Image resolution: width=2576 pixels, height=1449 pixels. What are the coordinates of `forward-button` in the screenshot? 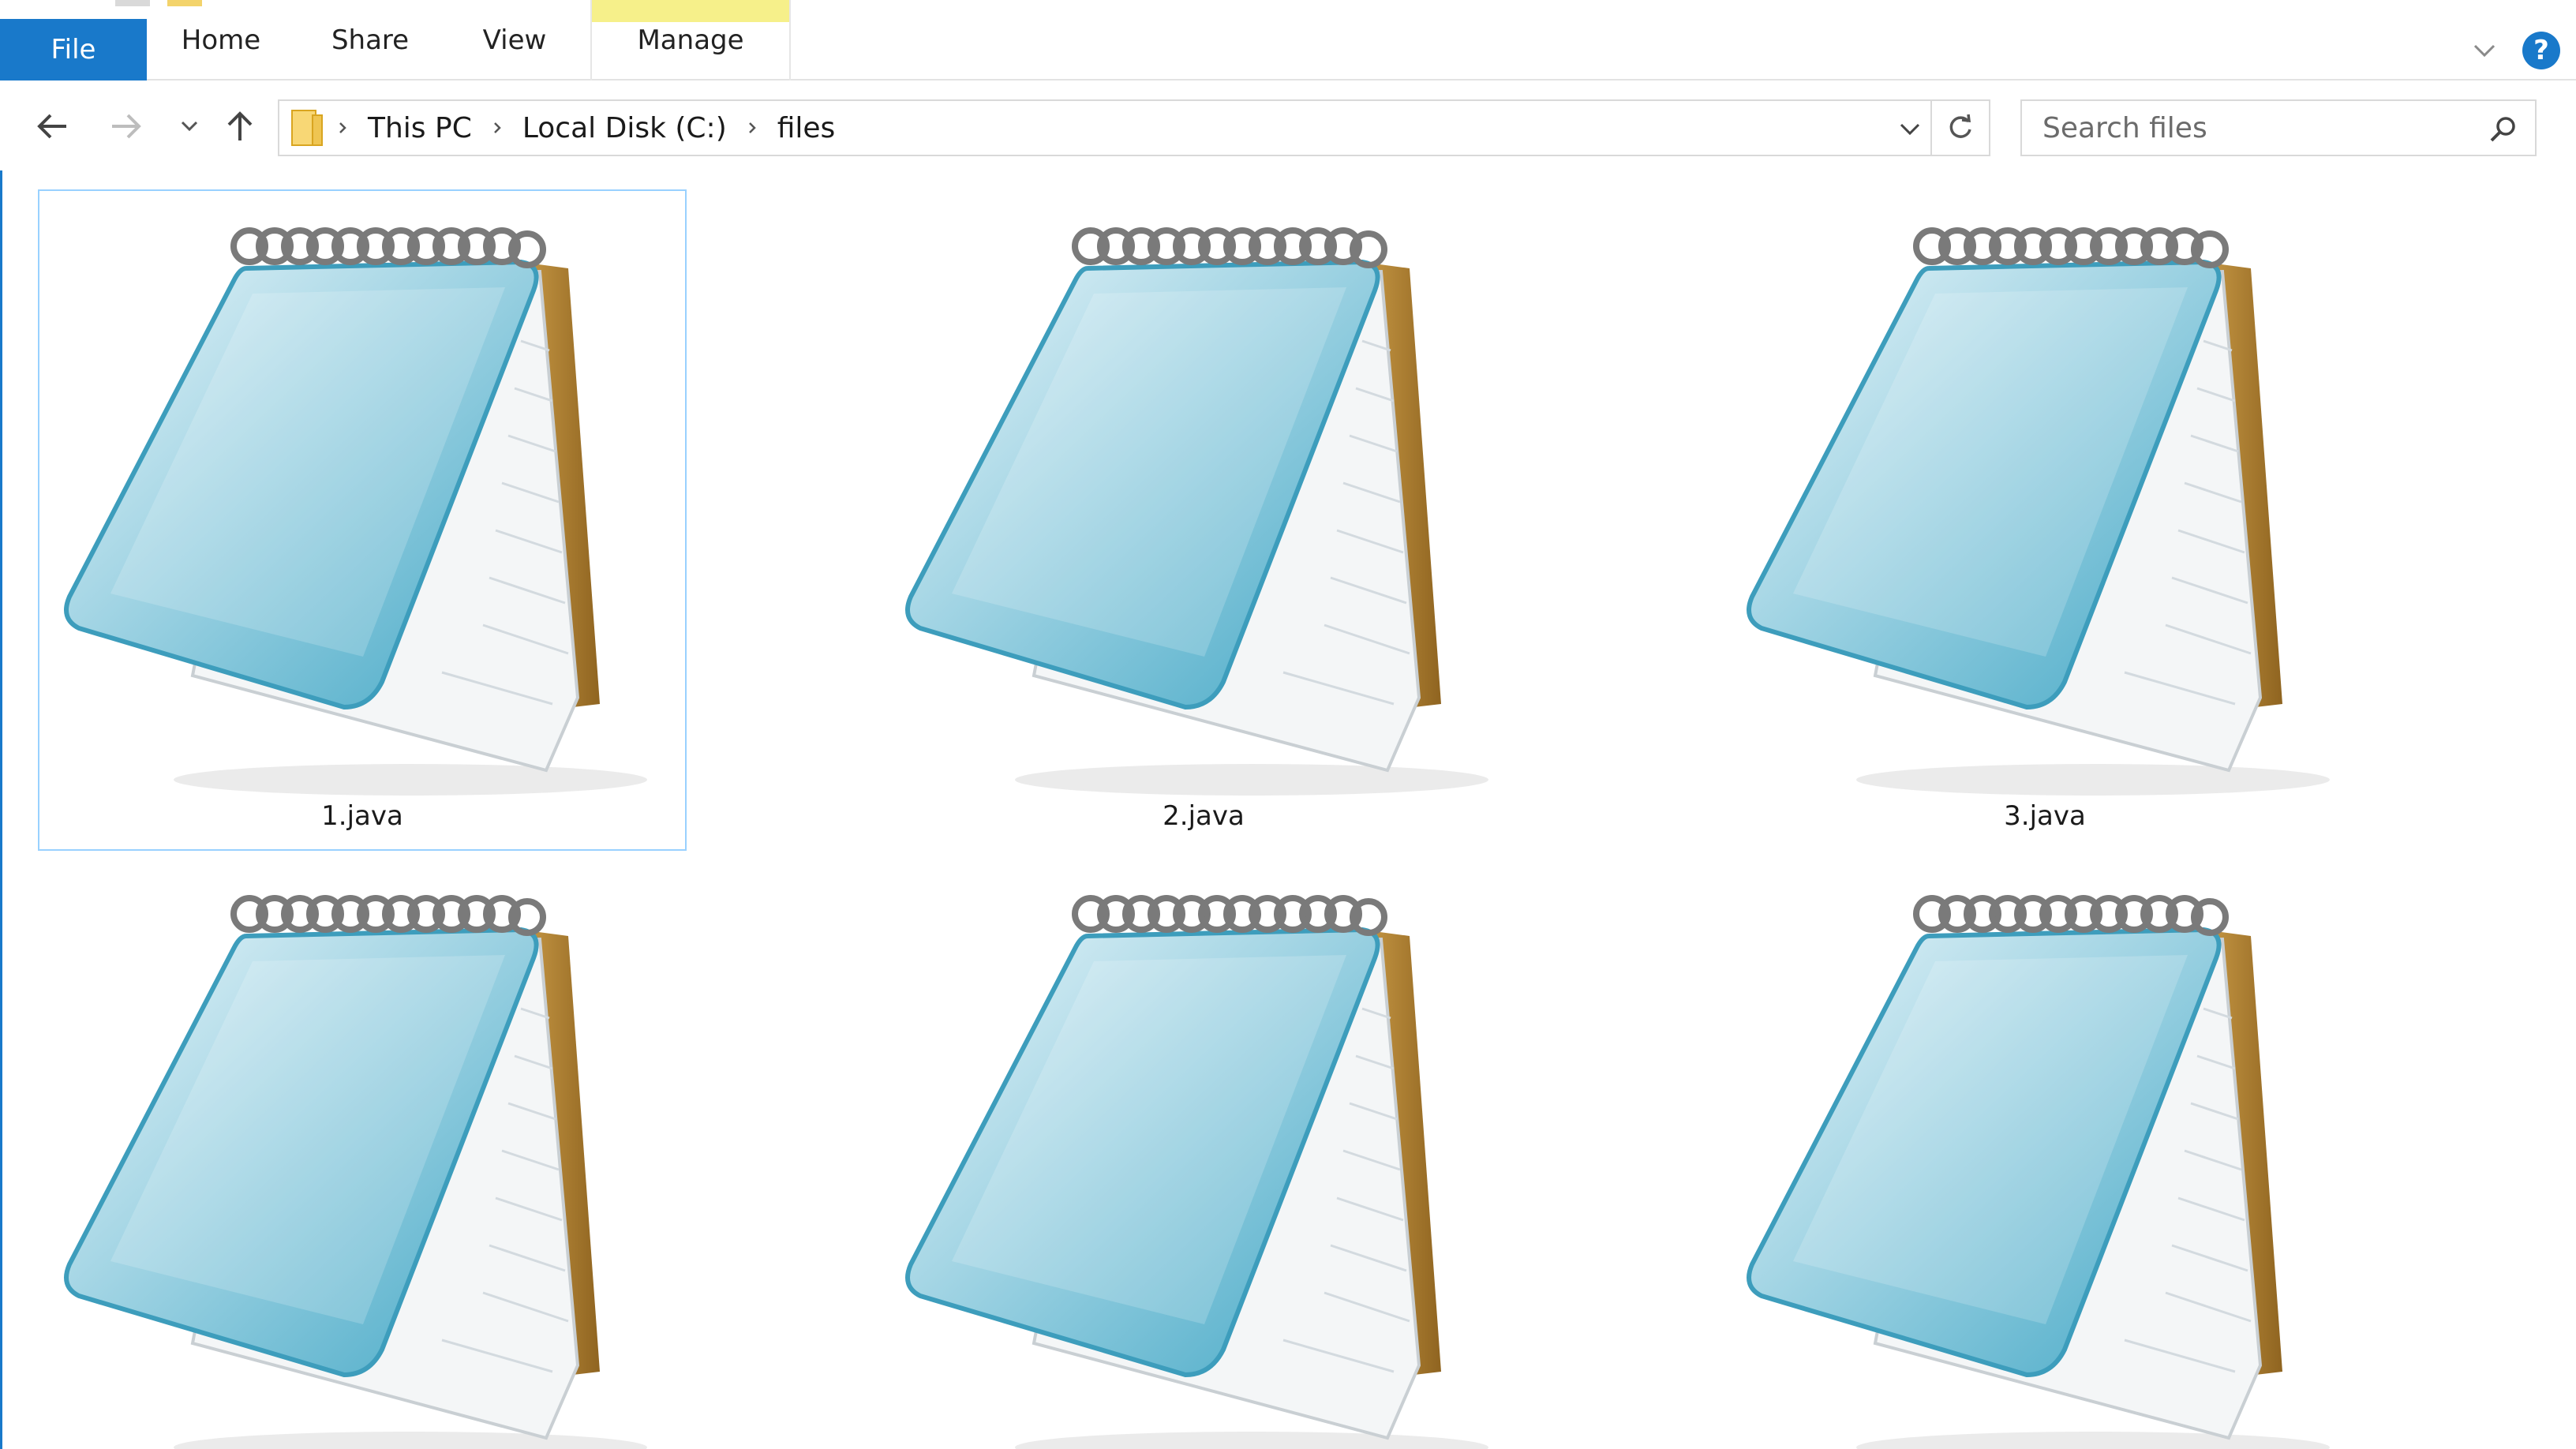 It's located at (126, 126).